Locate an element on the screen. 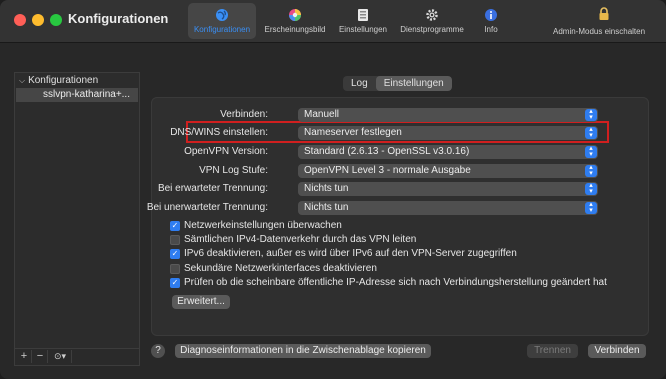 The width and height of the screenshot is (666, 379). vpn-log-level-select: OpenVPN Level 3 - normale Ausgabe ▴ ▾ is located at coordinates (448, 171).